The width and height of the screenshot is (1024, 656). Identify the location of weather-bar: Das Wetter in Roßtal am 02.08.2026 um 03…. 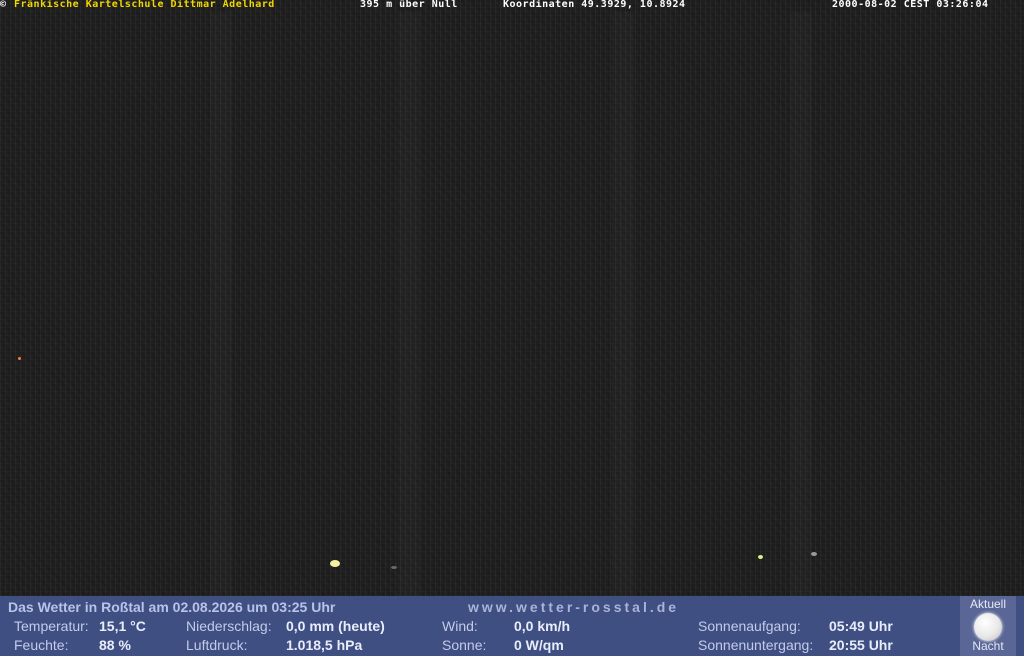
(512, 626).